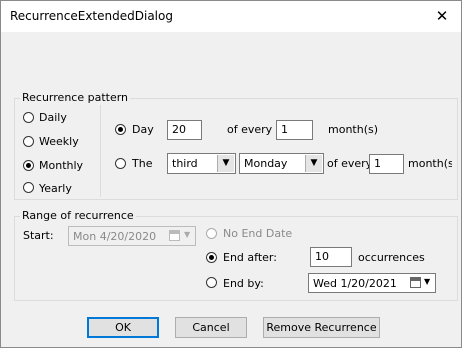 The width and height of the screenshot is (462, 348). I want to click on day-field: 20, so click(184, 130).